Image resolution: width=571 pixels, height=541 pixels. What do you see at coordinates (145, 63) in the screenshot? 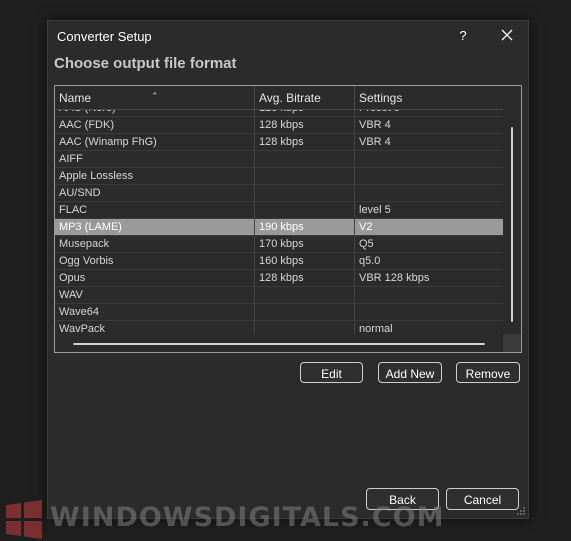
I see `page-heading: Choose output file format` at bounding box center [145, 63].